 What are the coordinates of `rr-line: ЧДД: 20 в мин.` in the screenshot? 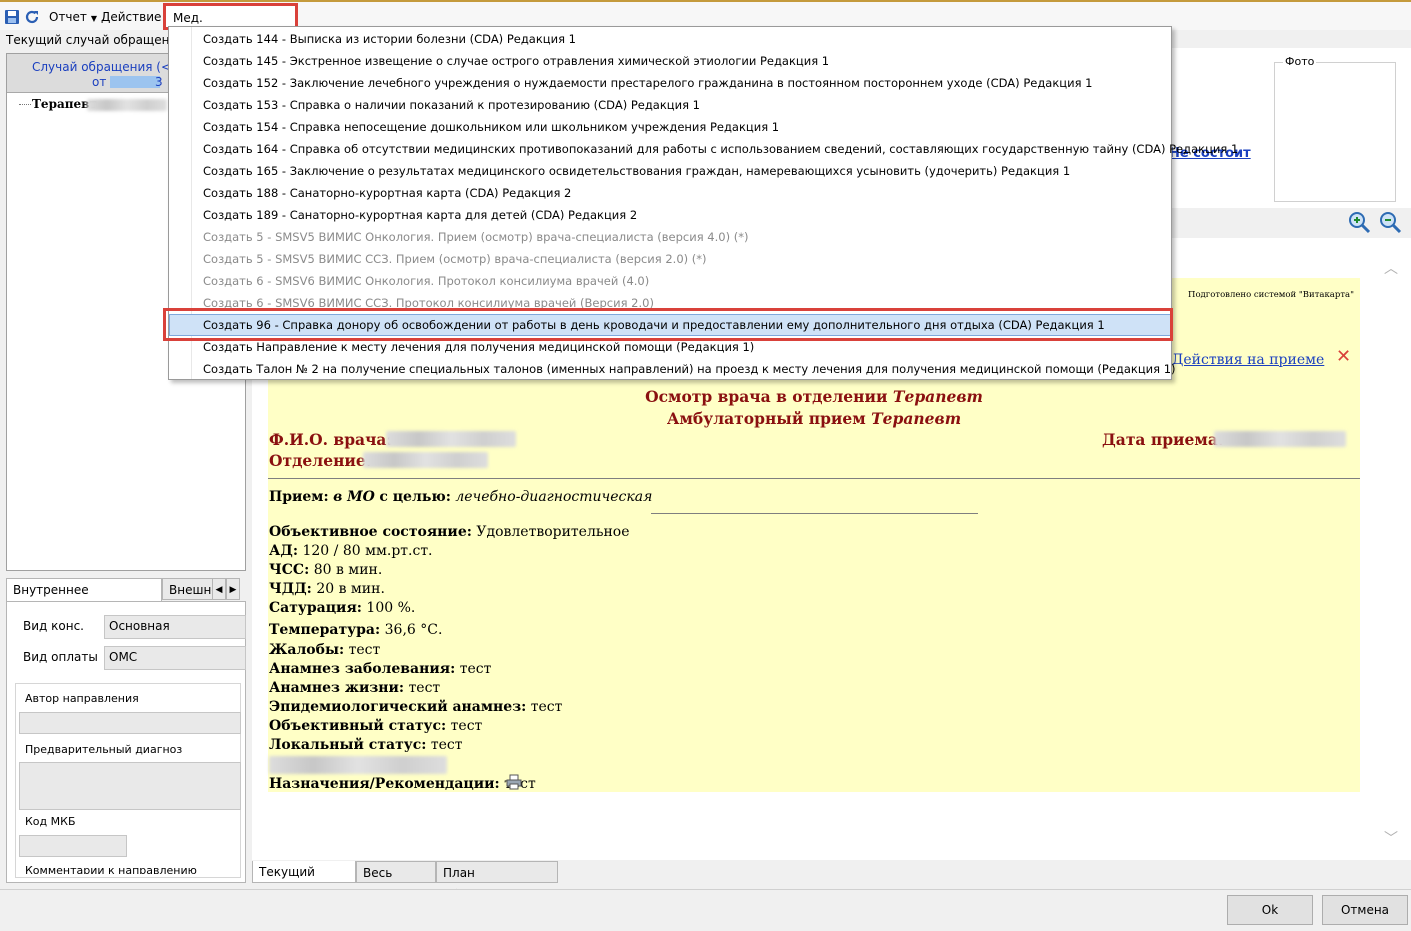 It's located at (327, 589).